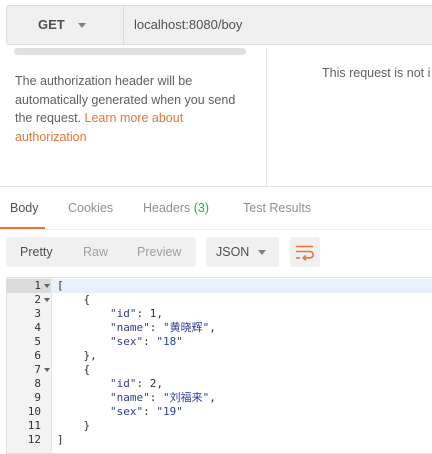 This screenshot has height=454, width=432. I want to click on method-label: GET, so click(51, 24).